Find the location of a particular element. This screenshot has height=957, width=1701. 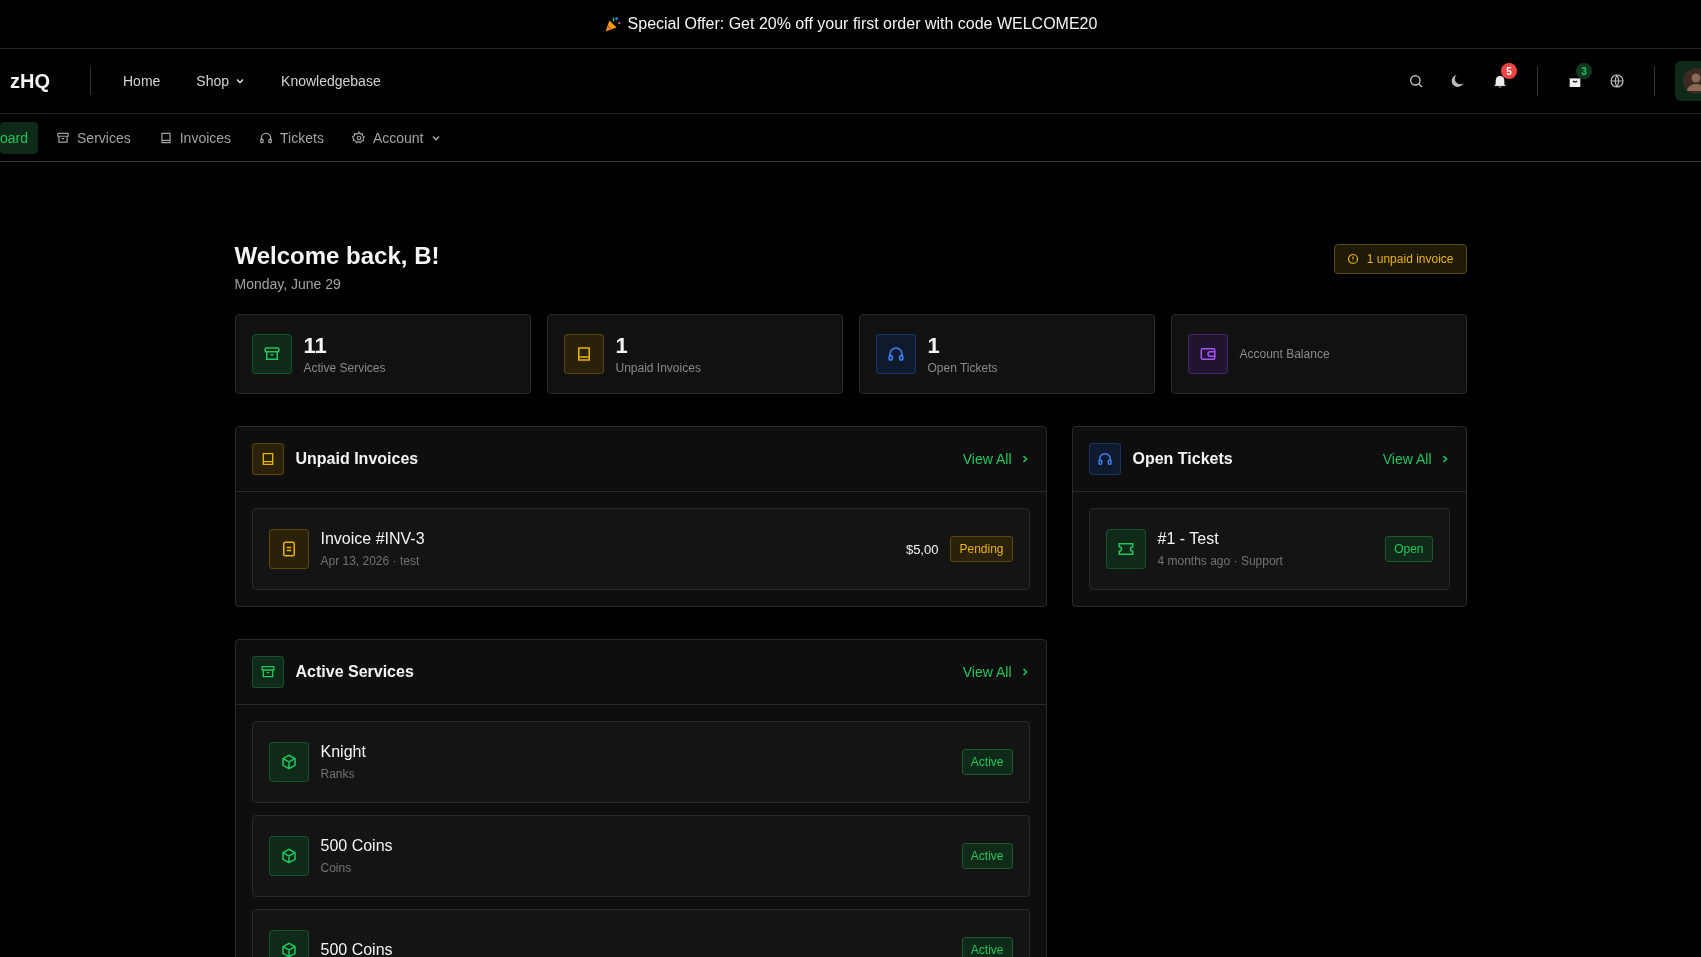

notification-count-badge: 5 is located at coordinates (1509, 71).